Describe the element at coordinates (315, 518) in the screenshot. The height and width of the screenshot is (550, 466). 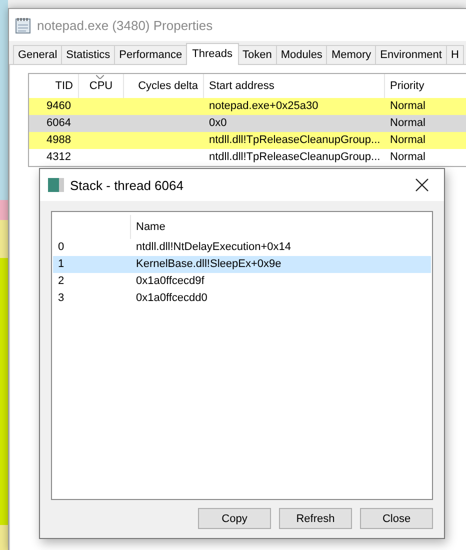
I see `dialog-button: Refresh` at that location.